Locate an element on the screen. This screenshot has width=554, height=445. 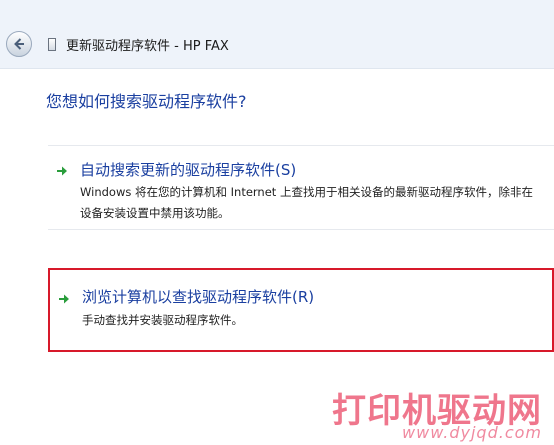
auto-search-option-title: 自动搜索更新的驱动程序软件(S) is located at coordinates (188, 169).